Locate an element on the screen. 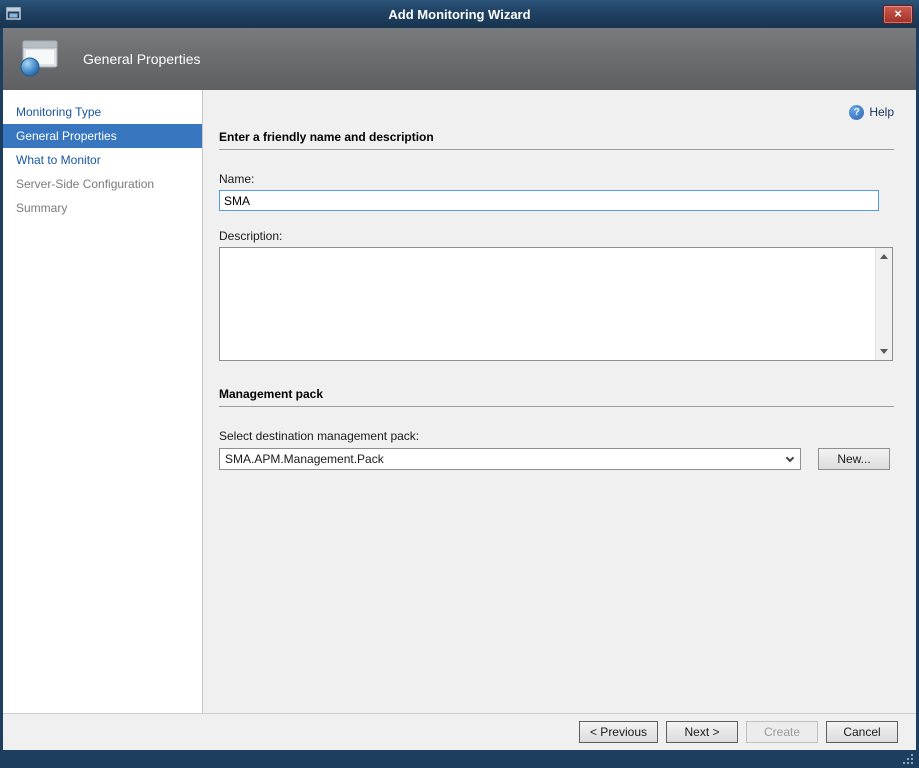  next-button: Next > is located at coordinates (702, 732).